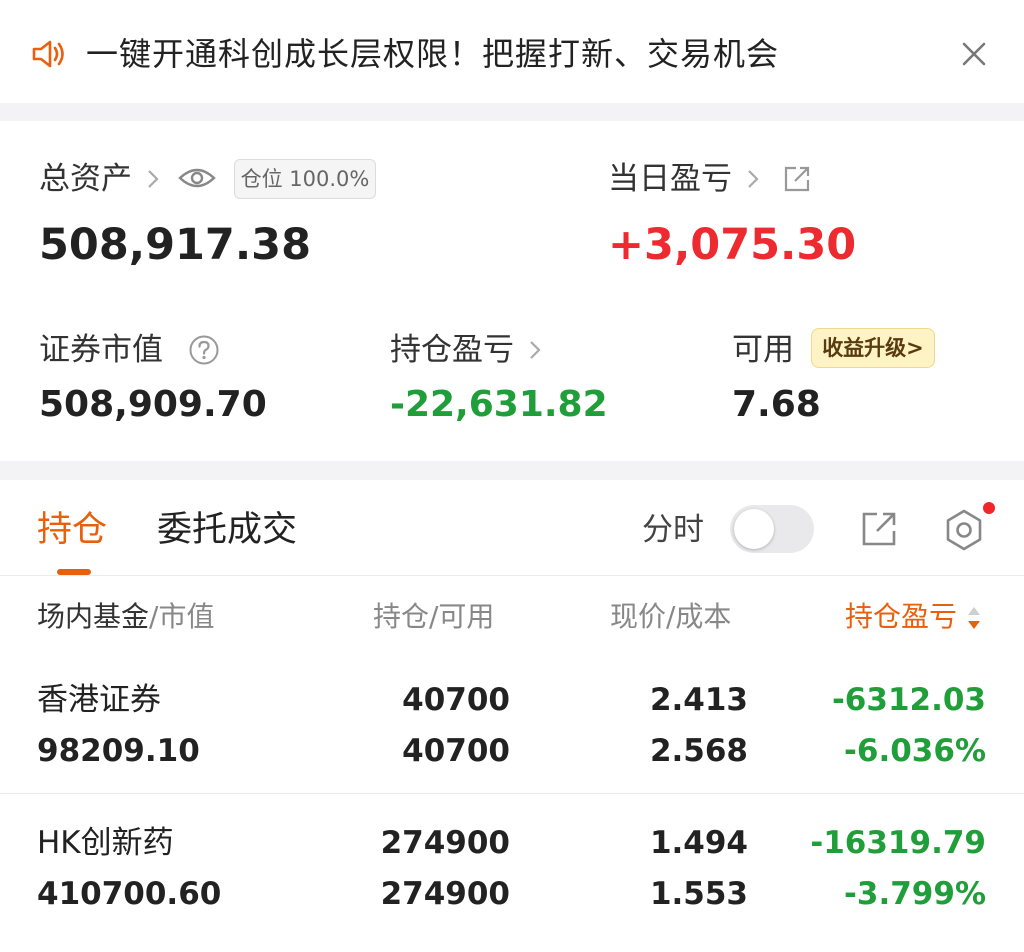 Image resolution: width=1024 pixels, height=952 pixels. What do you see at coordinates (445, 843) in the screenshot?
I see `position-qty: 274900` at bounding box center [445, 843].